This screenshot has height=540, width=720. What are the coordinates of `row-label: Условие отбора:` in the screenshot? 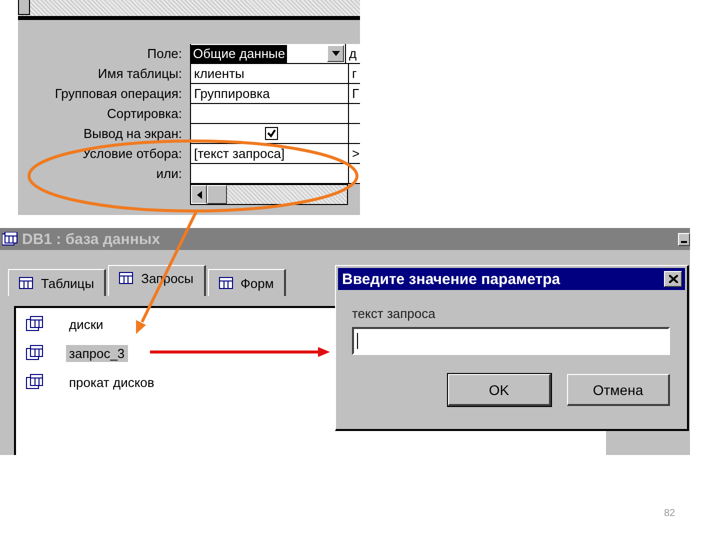 It's located at (132, 154).